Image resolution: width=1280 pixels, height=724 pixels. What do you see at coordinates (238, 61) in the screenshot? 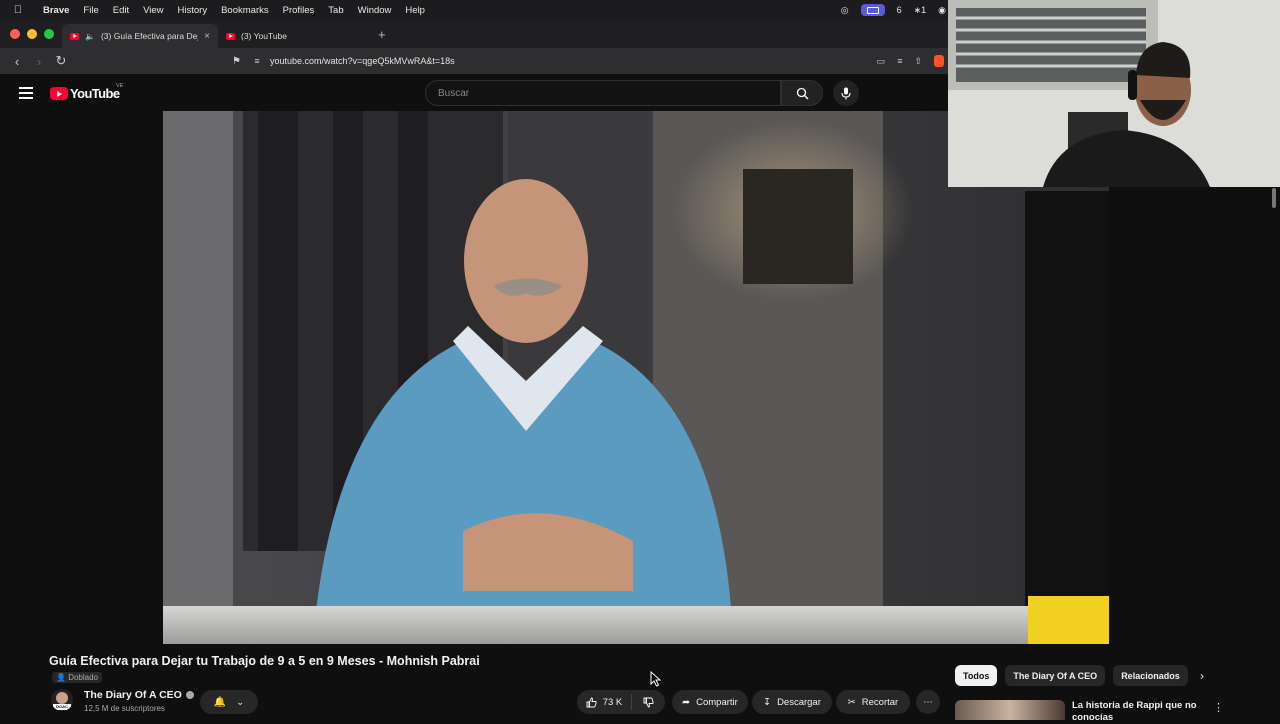
I see `bookmark-icon: ⚑` at bounding box center [238, 61].